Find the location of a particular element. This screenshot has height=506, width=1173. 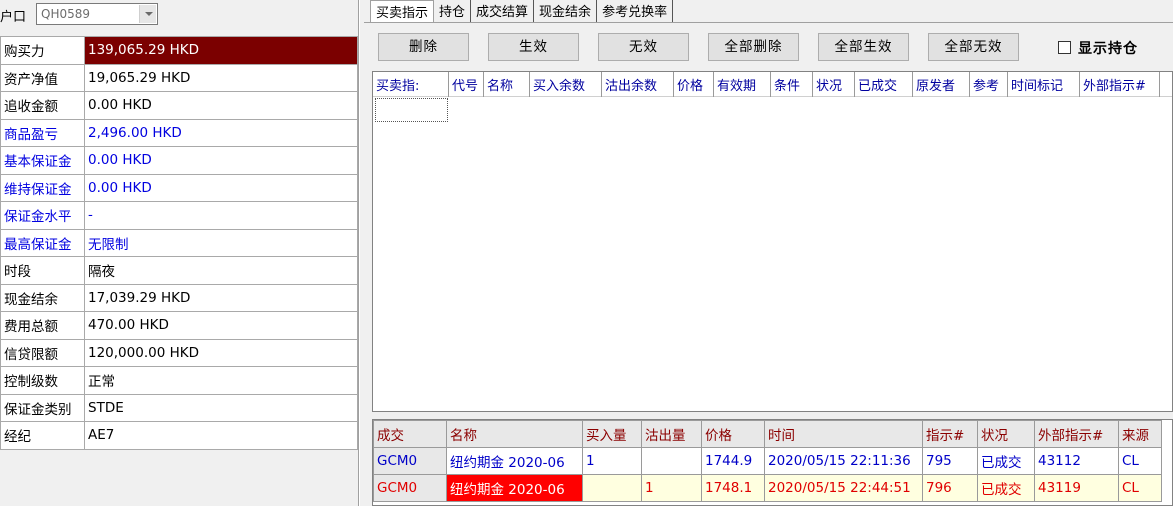

info-key: 经纪 is located at coordinates (42, 435).